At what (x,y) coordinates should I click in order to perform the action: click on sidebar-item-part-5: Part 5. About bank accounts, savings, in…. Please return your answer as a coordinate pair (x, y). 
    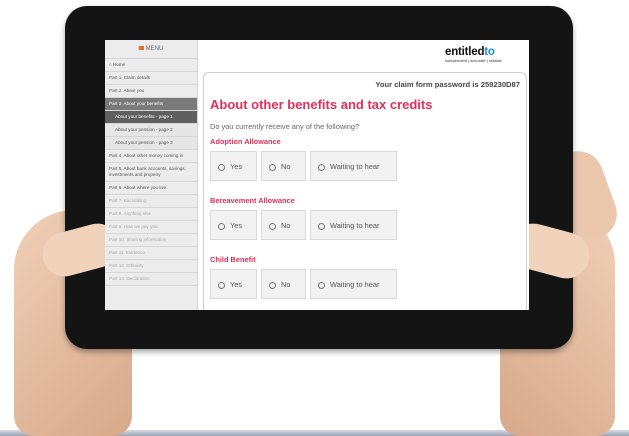
    Looking at the image, I should click on (151, 172).